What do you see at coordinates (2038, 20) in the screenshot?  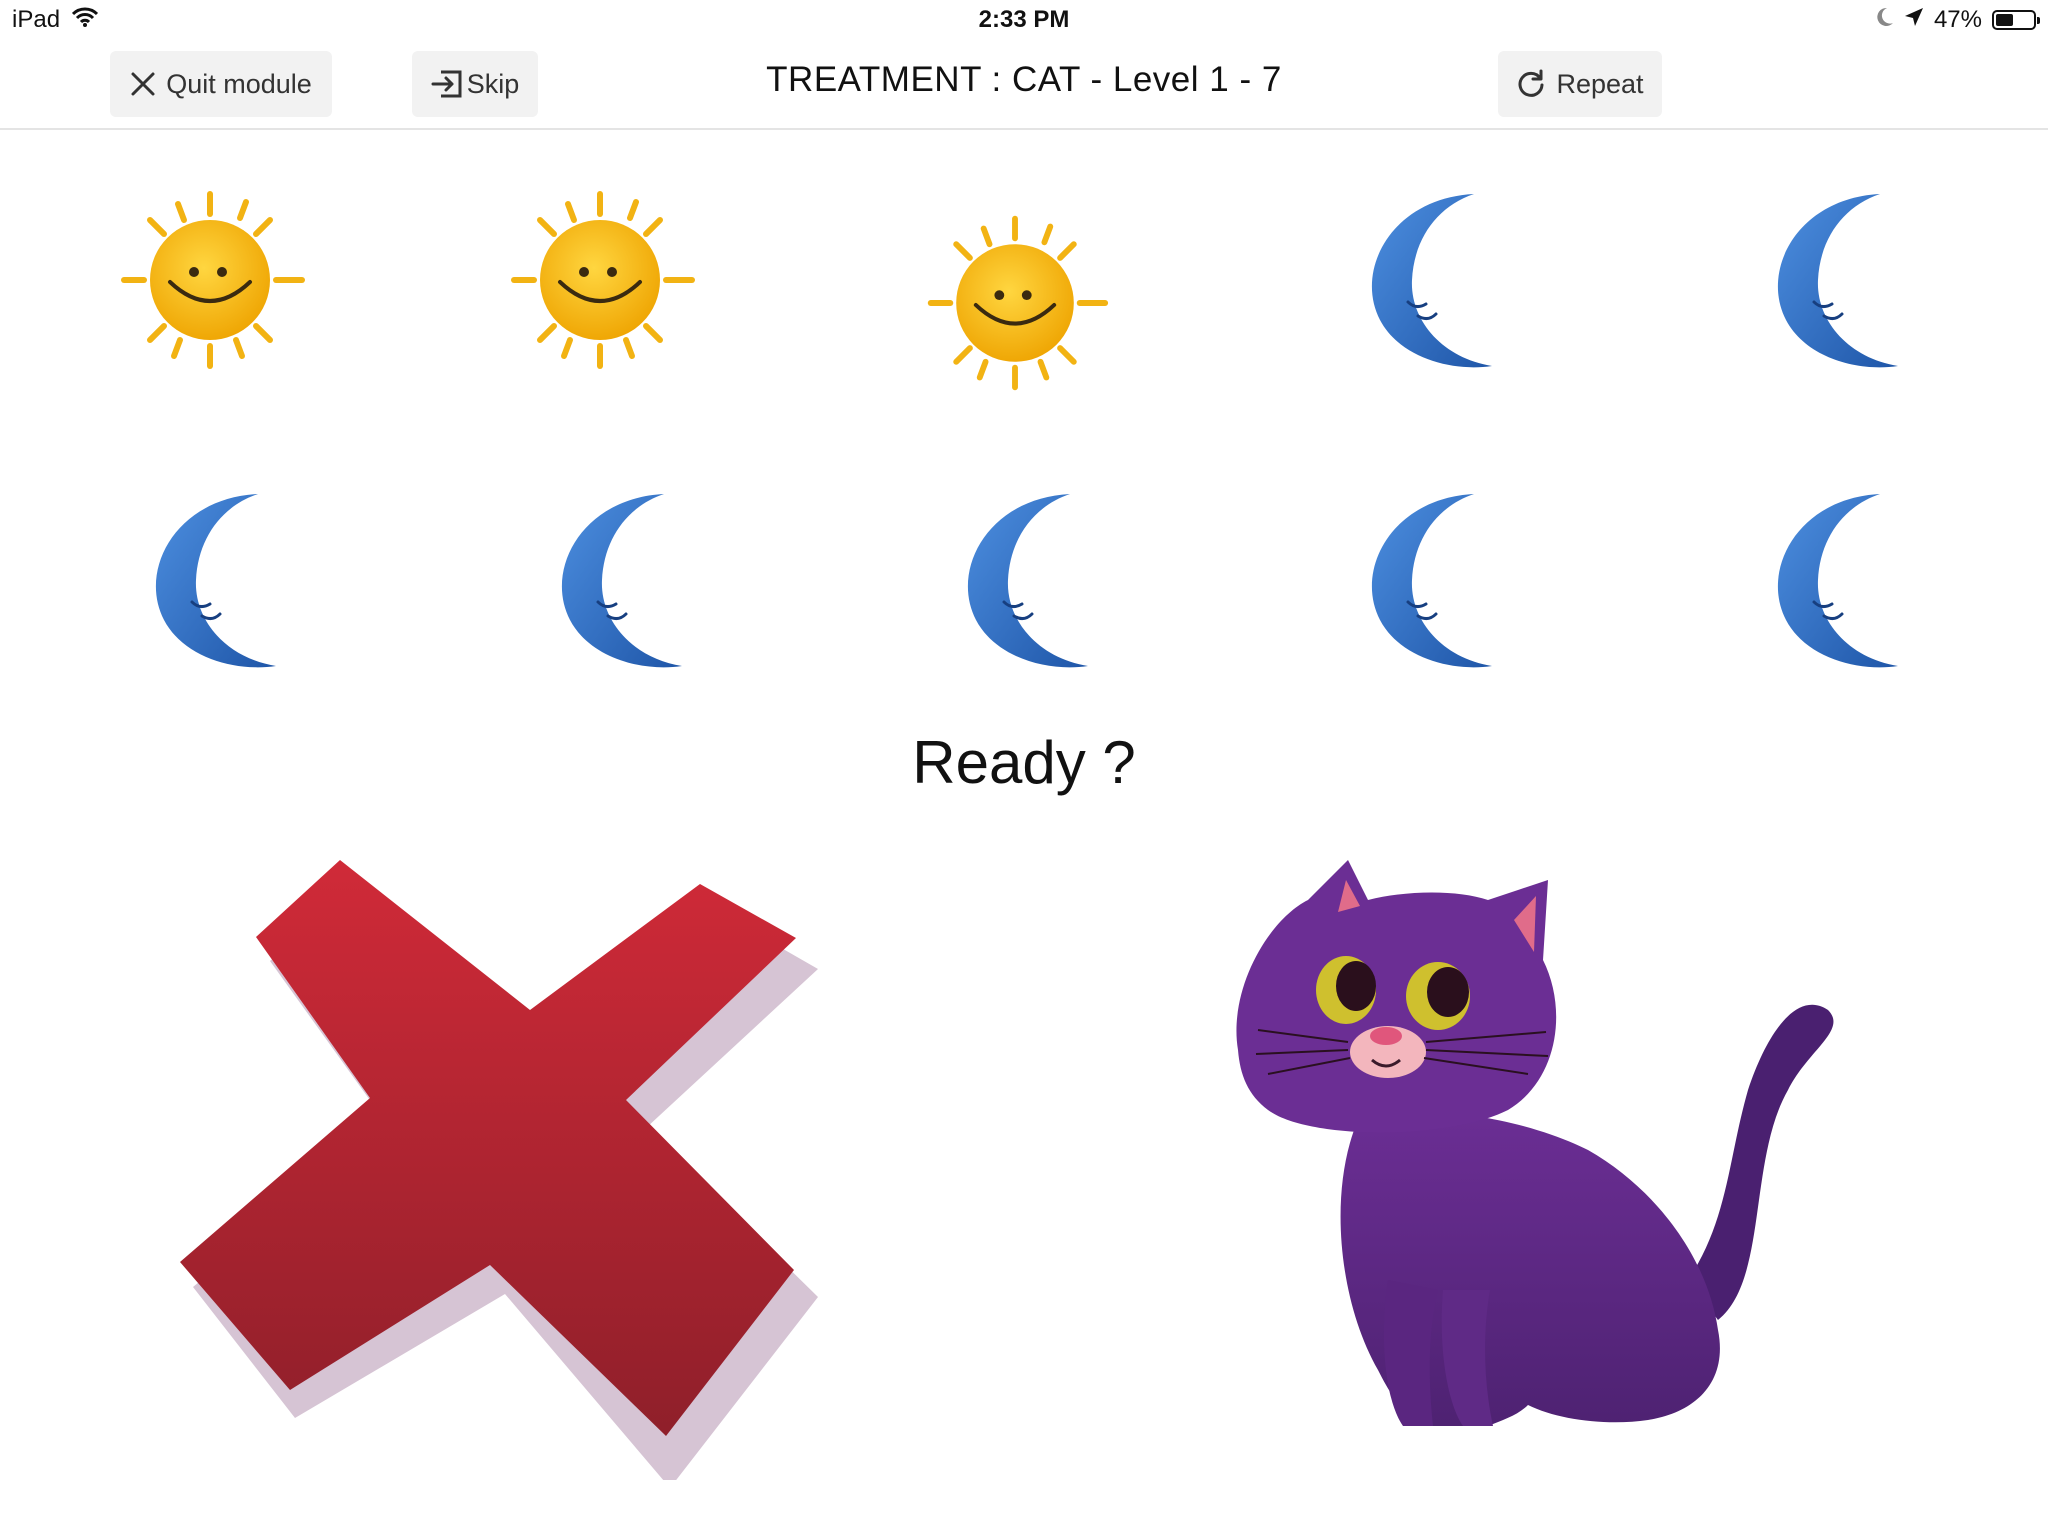 I see `battery-tip` at bounding box center [2038, 20].